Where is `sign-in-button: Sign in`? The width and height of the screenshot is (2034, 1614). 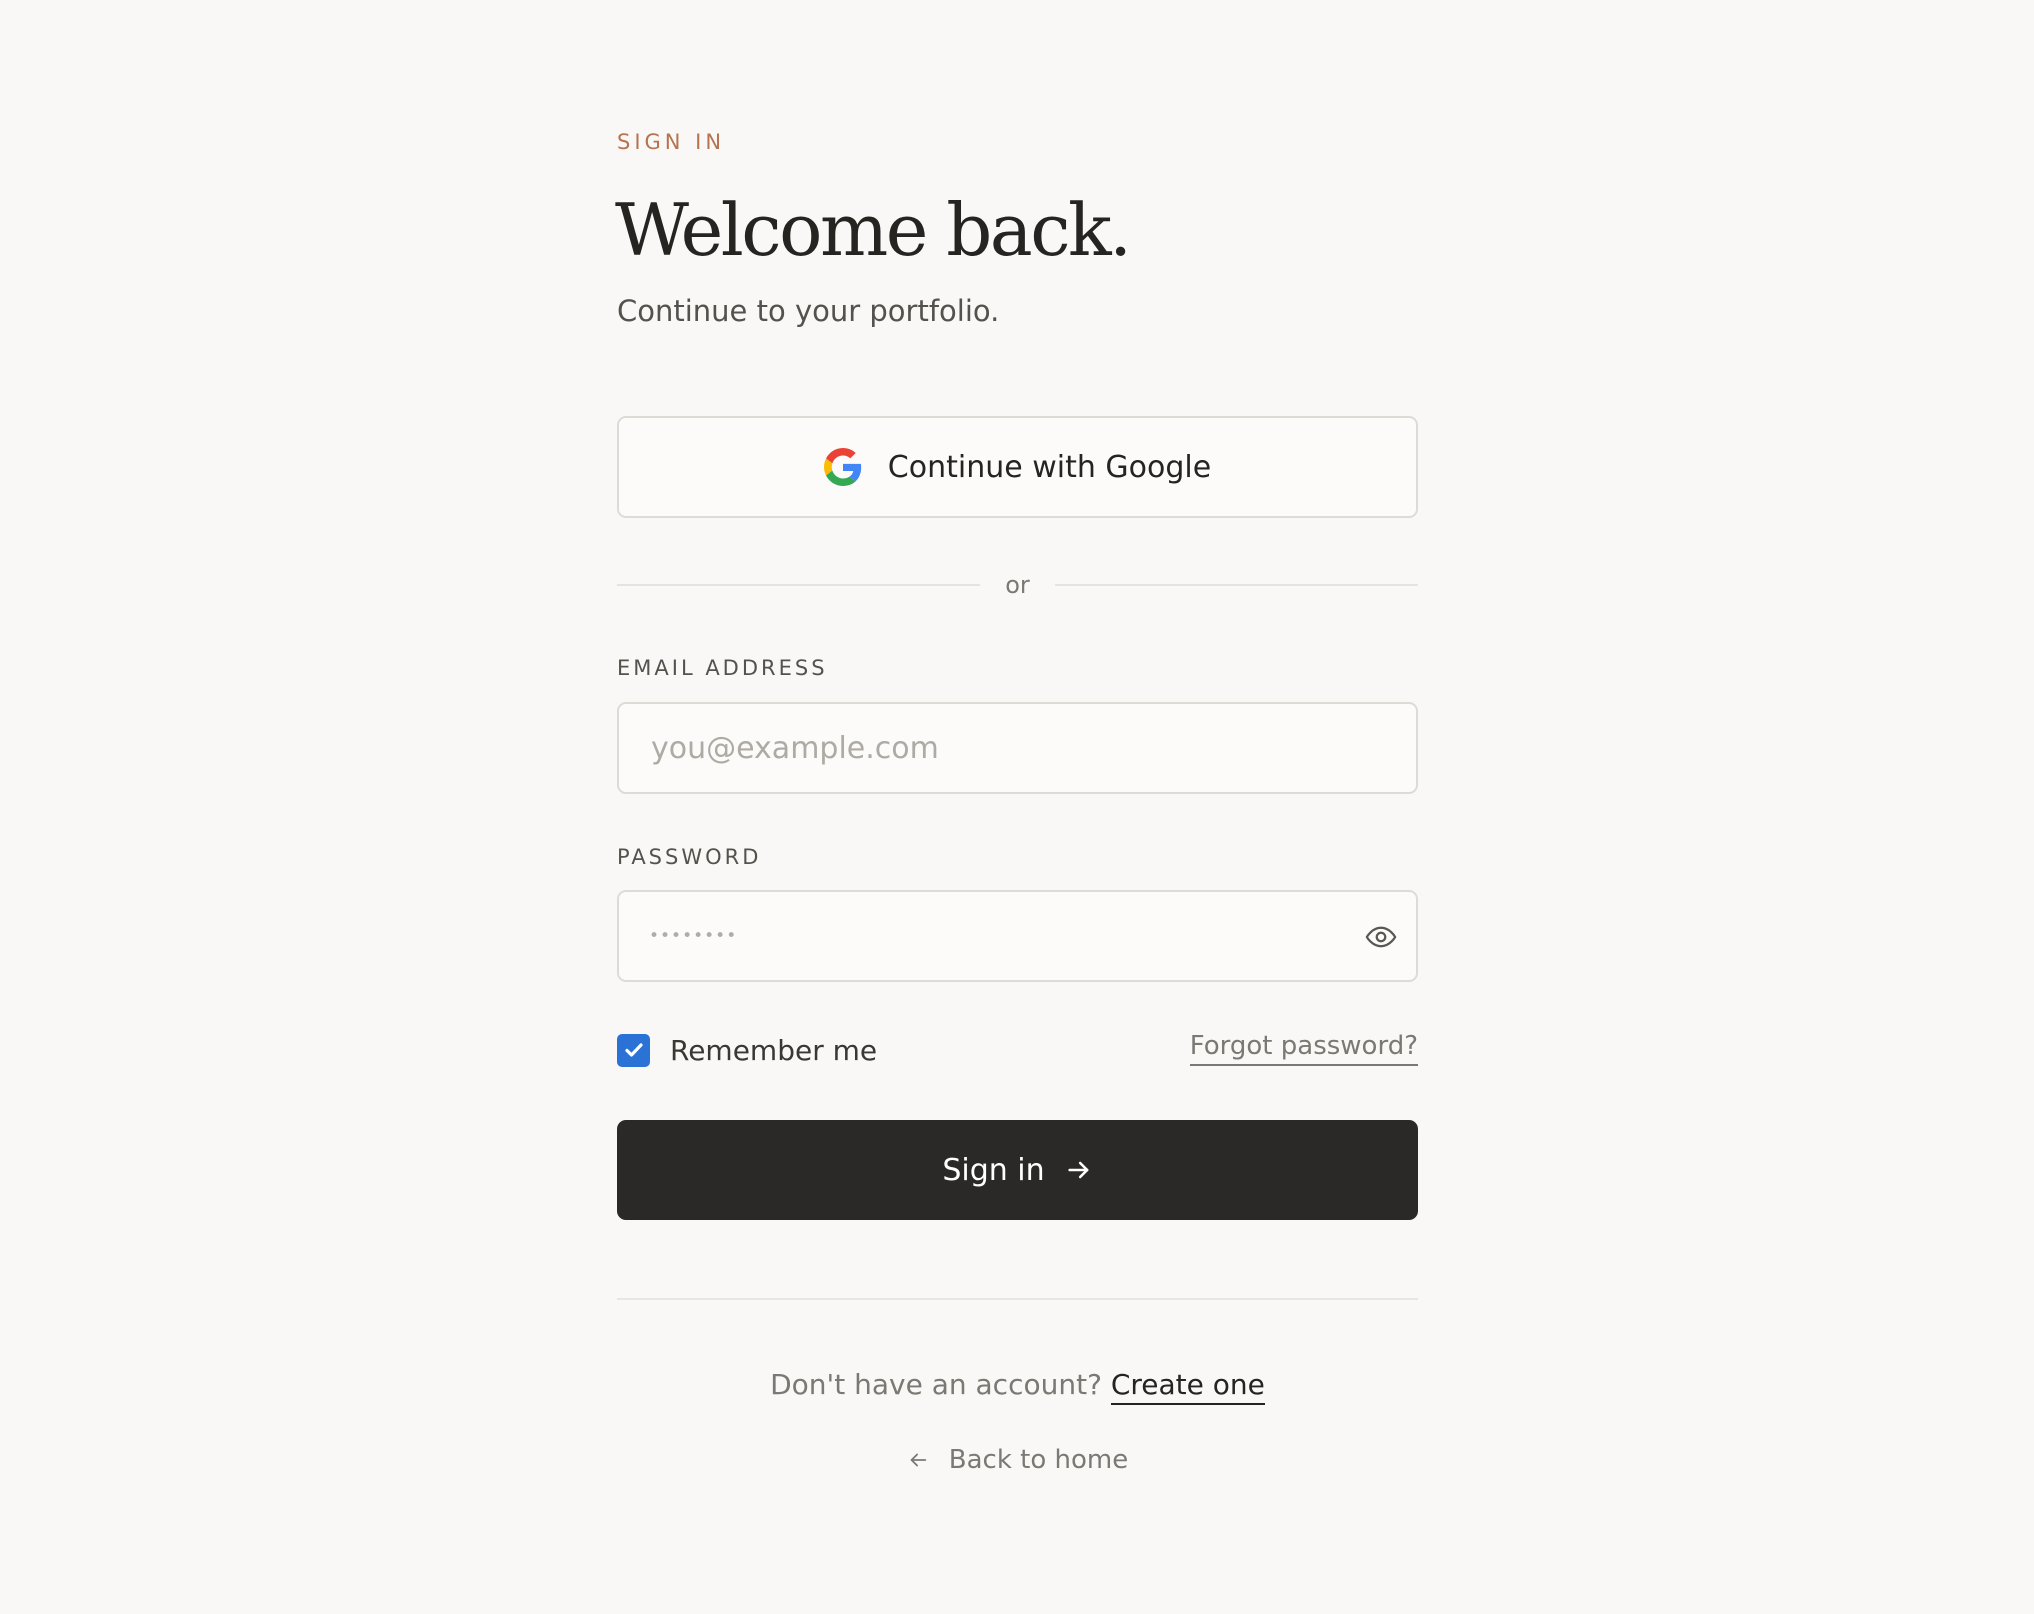
sign-in-button: Sign in is located at coordinates (1017, 1170).